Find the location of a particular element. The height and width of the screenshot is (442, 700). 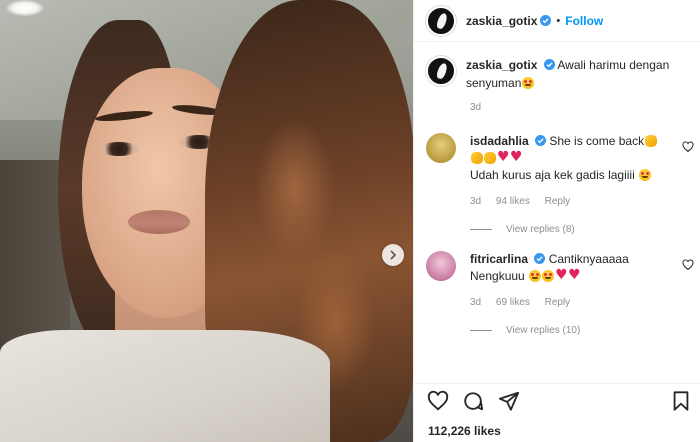

comment-meta: 3d 94 likes Reply is located at coordinates (573, 201).